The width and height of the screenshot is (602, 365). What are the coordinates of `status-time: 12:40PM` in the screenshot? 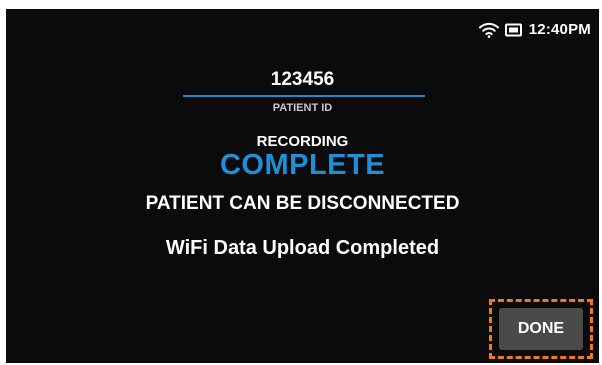 It's located at (559, 29).